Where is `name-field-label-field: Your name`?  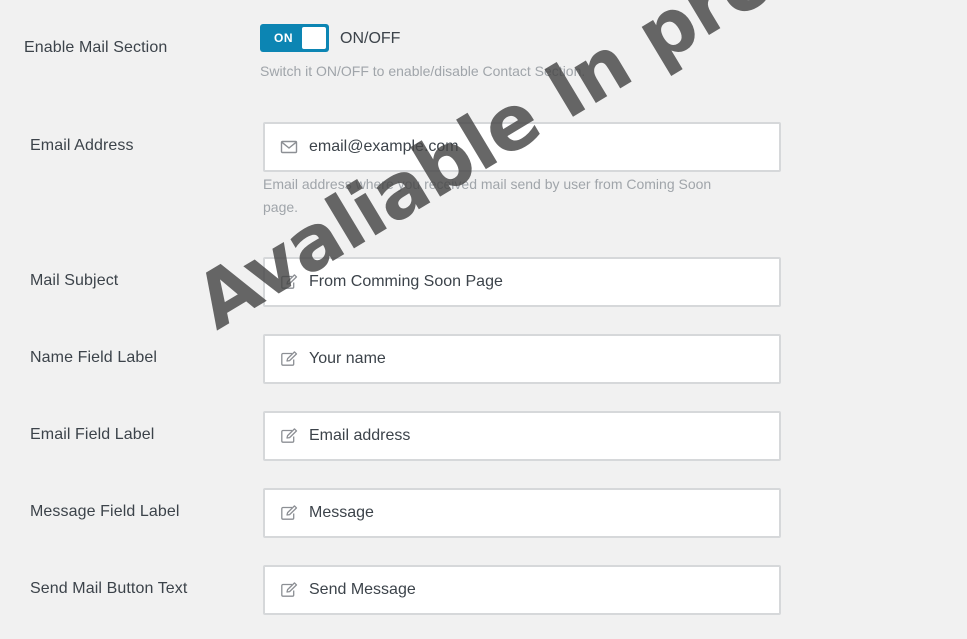
name-field-label-field: Your name is located at coordinates (522, 359).